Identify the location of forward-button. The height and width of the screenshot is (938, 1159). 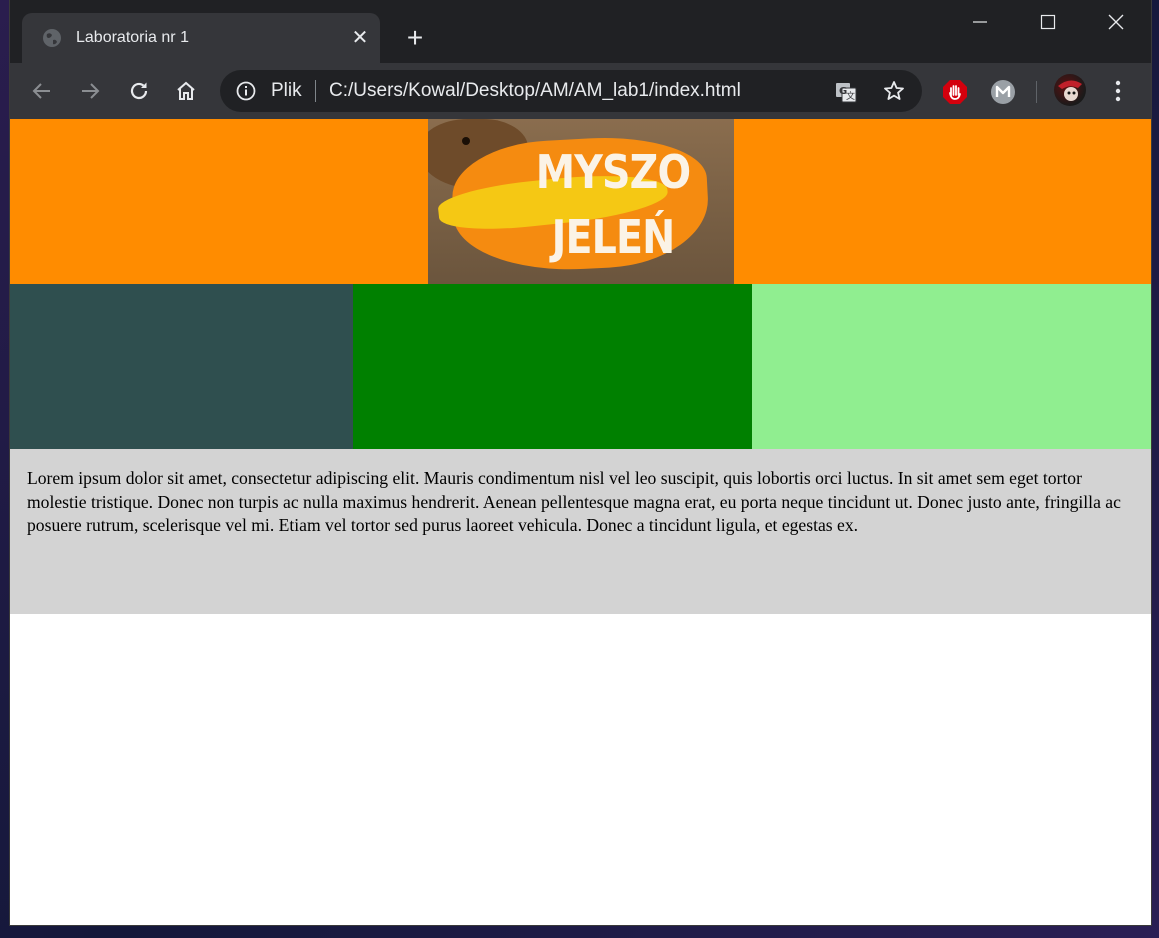
(90, 91).